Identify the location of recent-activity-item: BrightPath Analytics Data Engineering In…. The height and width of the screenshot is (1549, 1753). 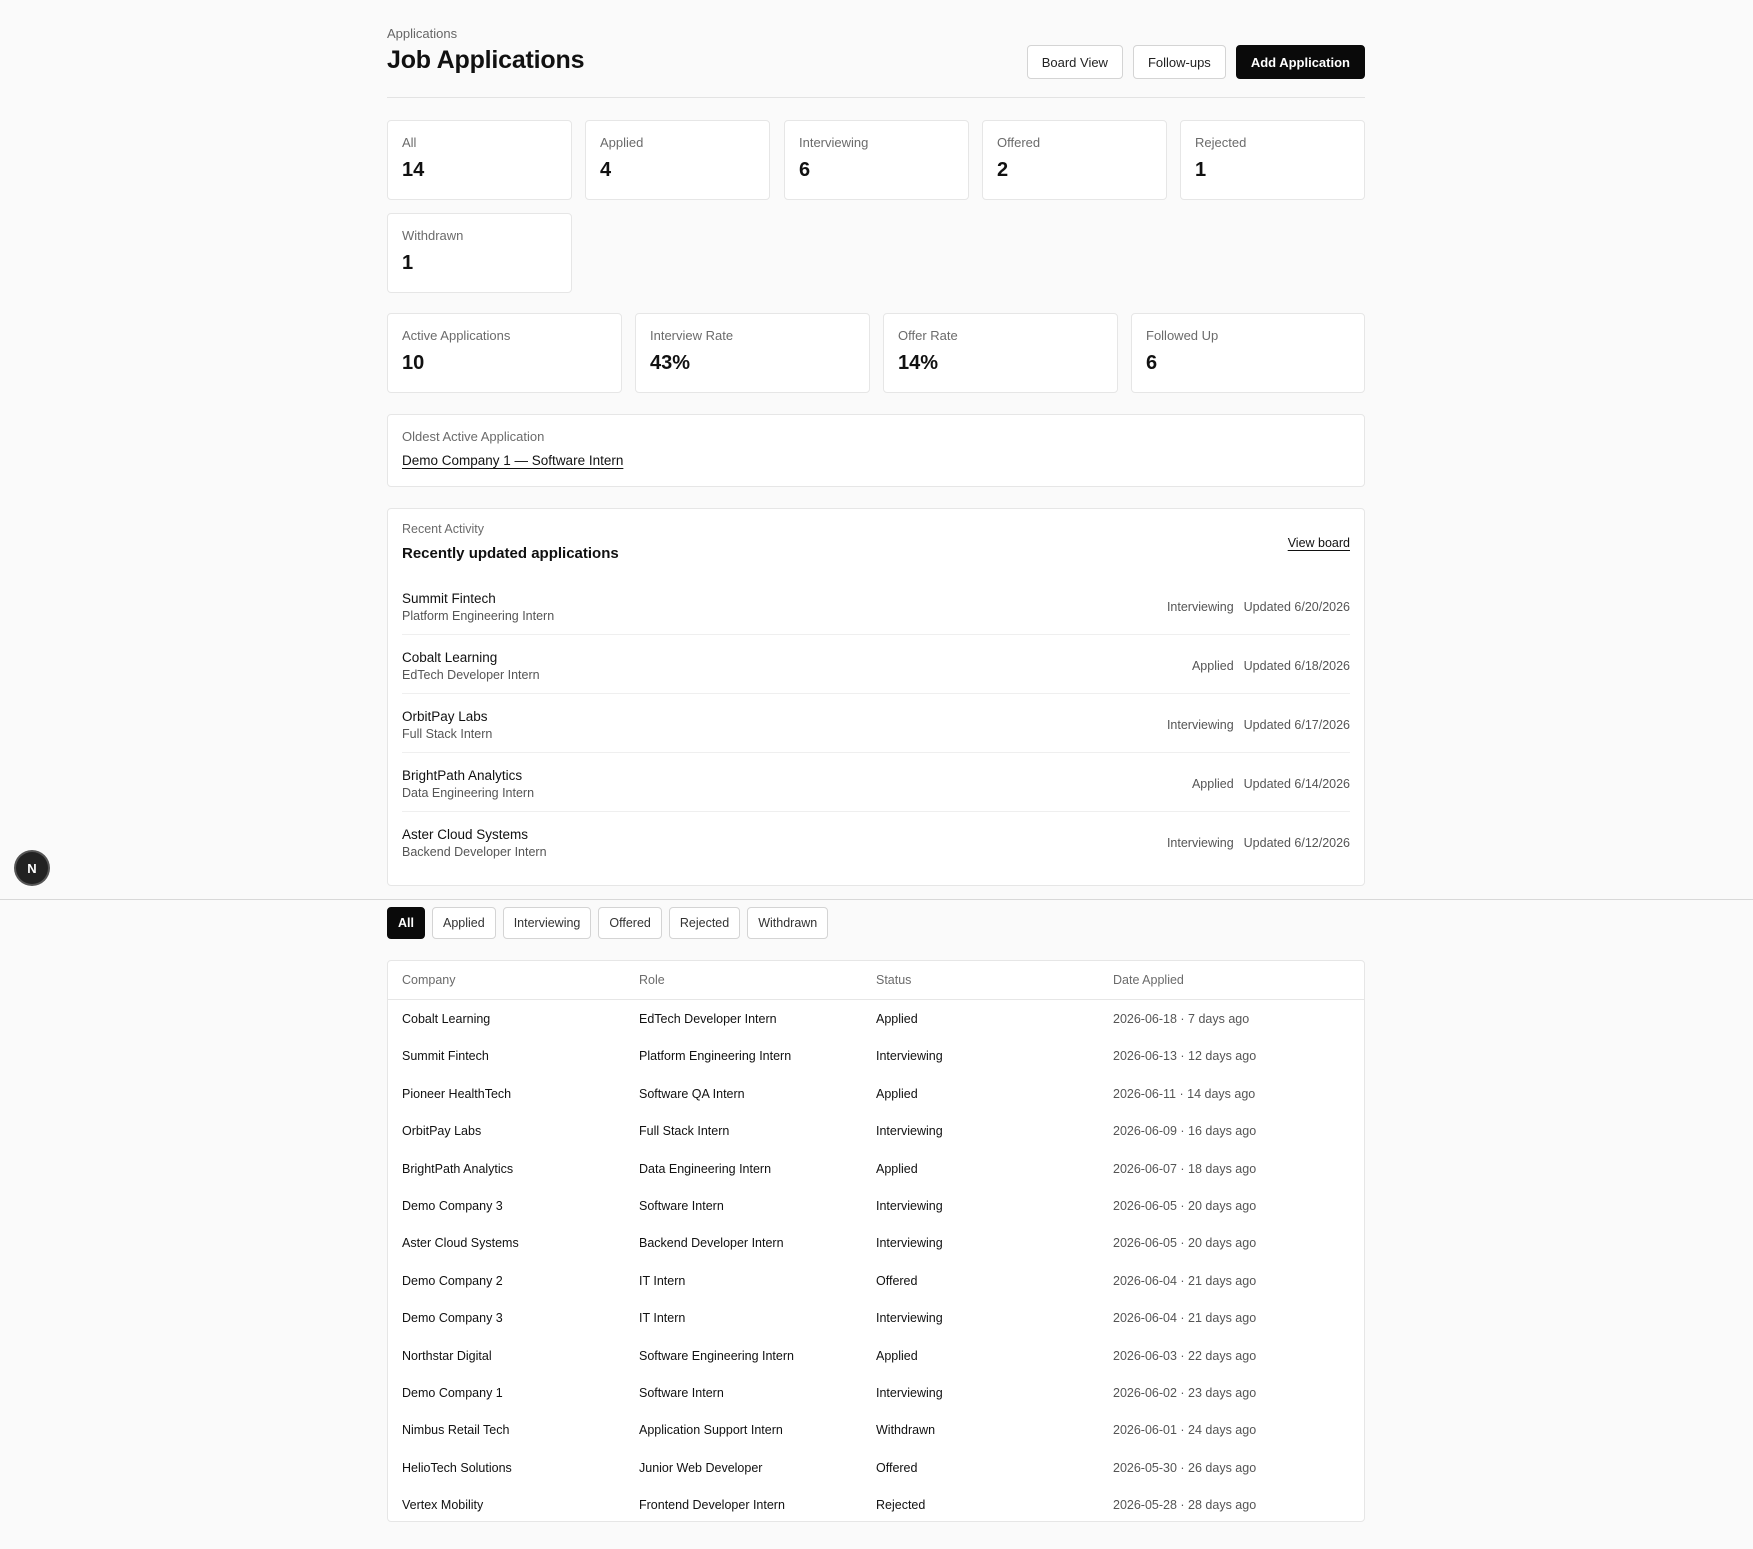
(876, 782).